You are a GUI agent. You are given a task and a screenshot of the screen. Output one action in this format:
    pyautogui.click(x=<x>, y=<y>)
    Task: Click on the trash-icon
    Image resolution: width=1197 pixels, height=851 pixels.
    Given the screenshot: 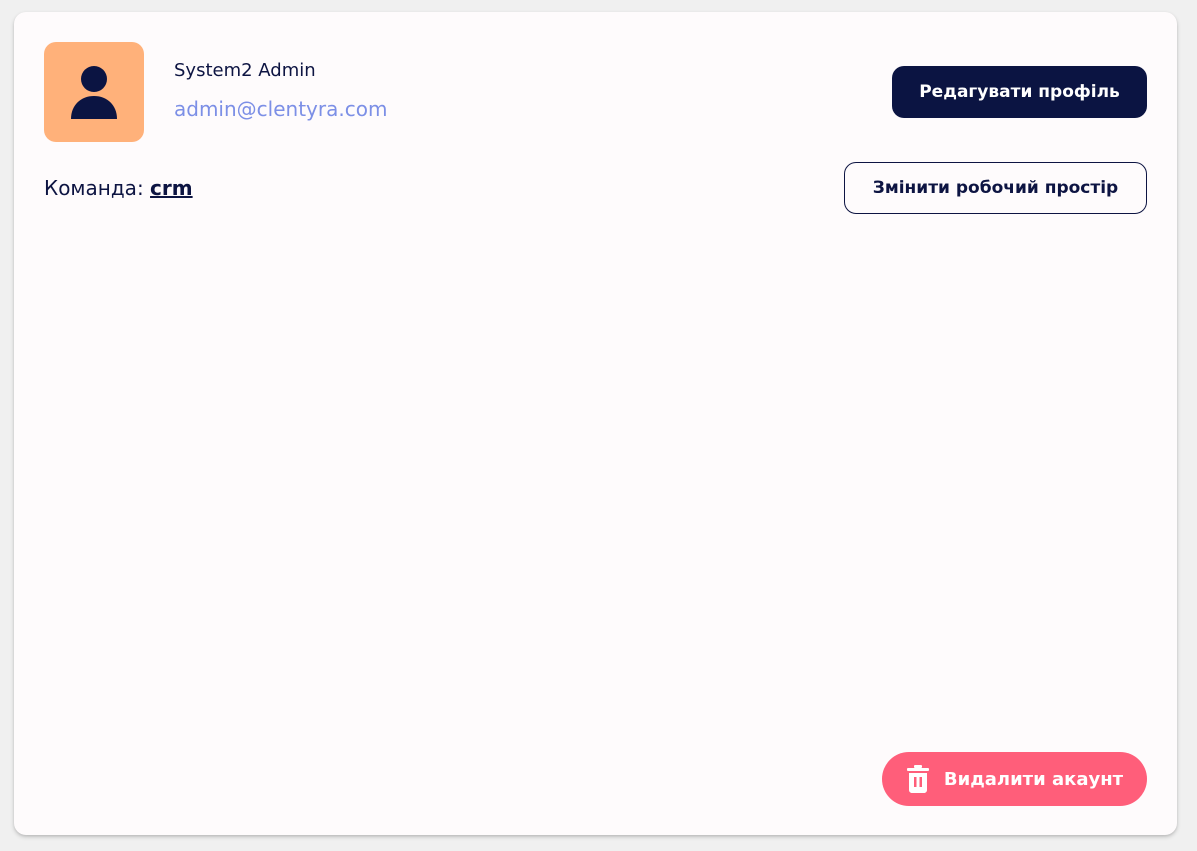 What is the action you would take?
    pyautogui.click(x=917, y=779)
    